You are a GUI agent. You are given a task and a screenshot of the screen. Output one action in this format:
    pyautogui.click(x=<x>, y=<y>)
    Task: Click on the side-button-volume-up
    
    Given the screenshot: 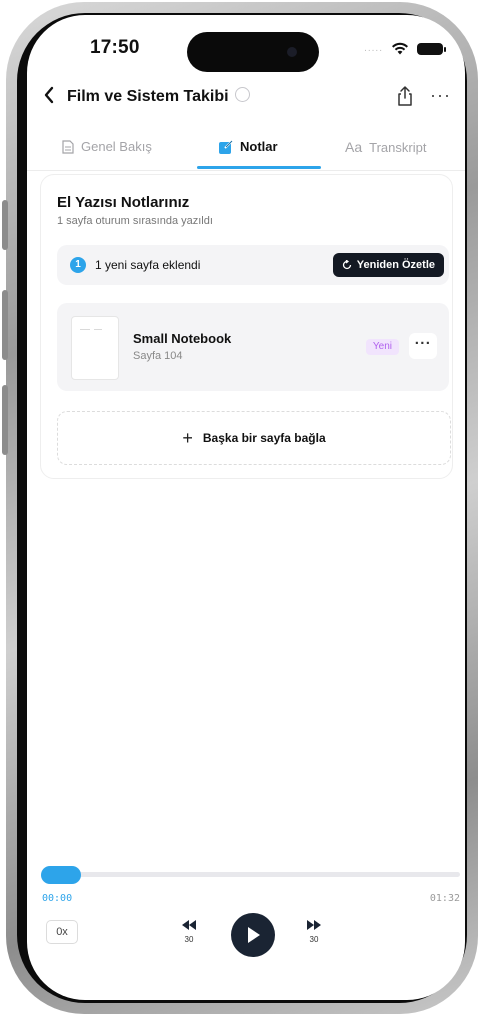 What is the action you would take?
    pyautogui.click(x=5, y=325)
    